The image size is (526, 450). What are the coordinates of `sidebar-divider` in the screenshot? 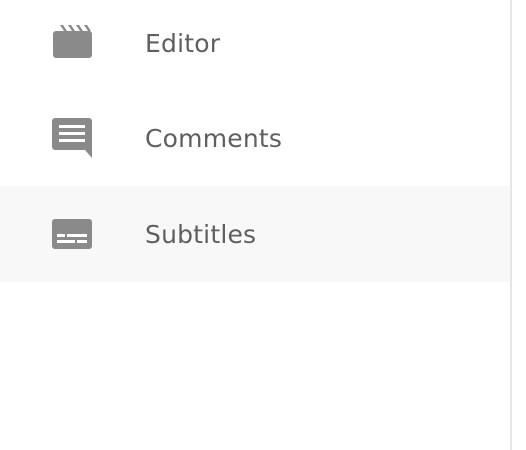 It's located at (511, 225).